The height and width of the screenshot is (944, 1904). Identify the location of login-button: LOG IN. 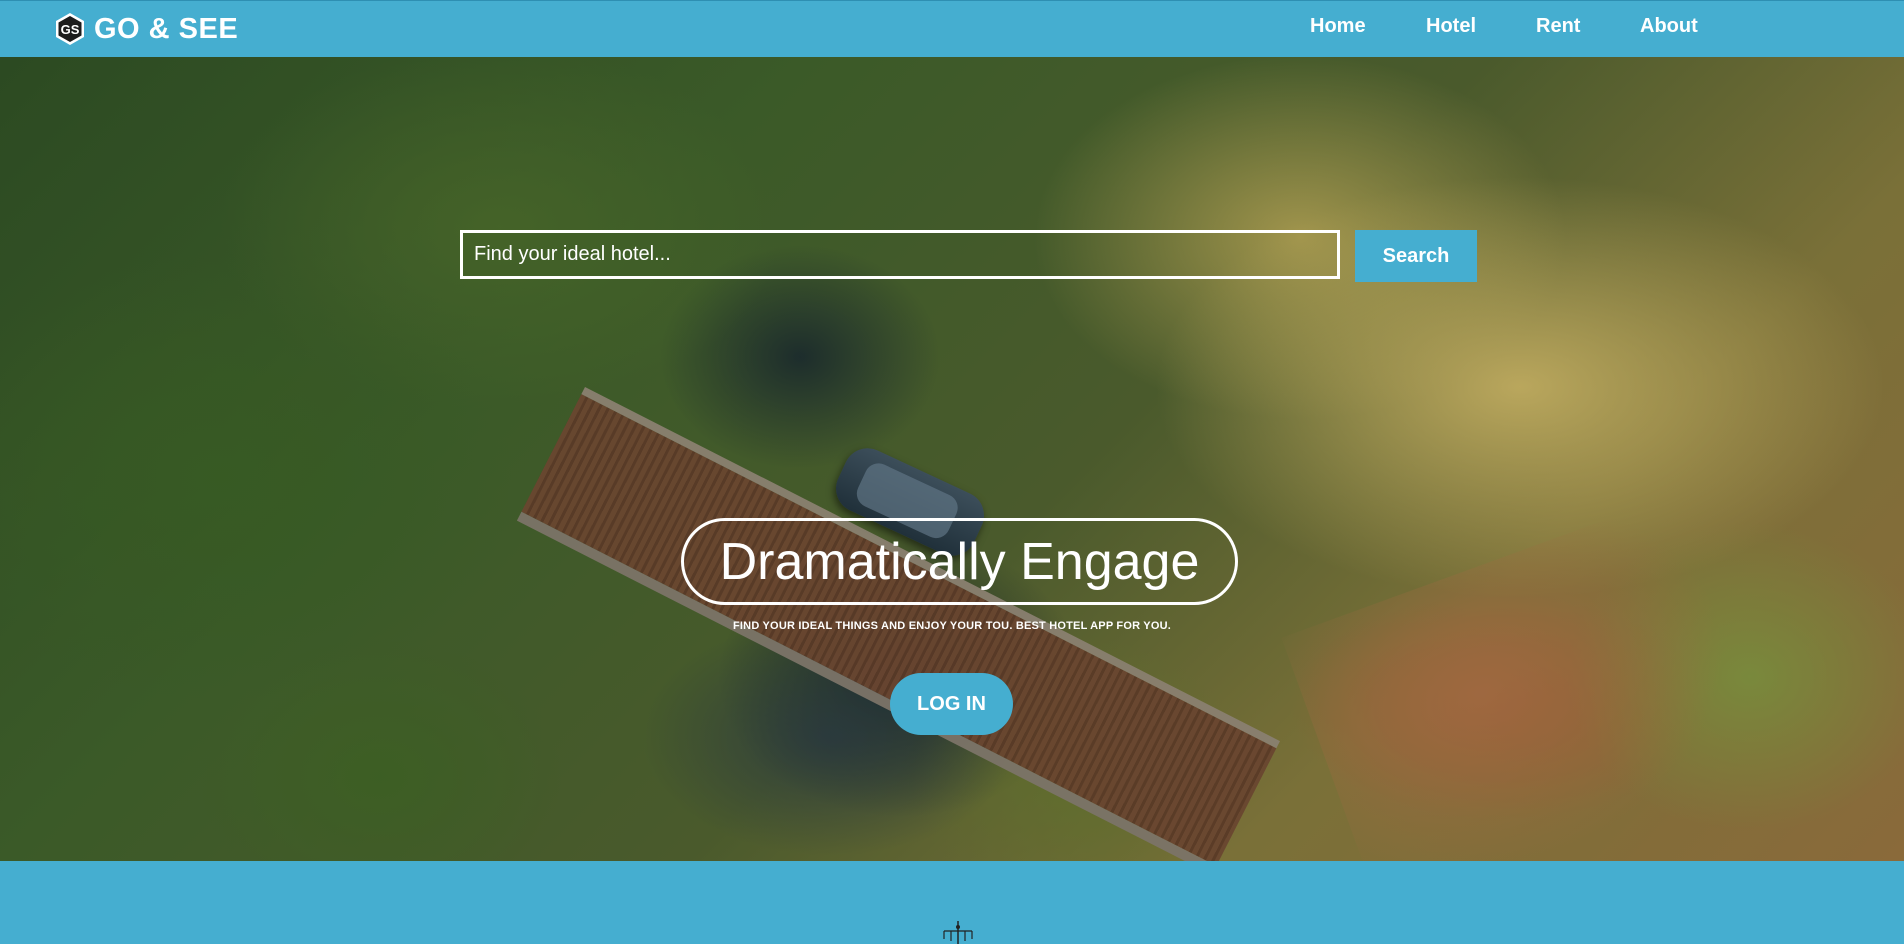
(951, 704).